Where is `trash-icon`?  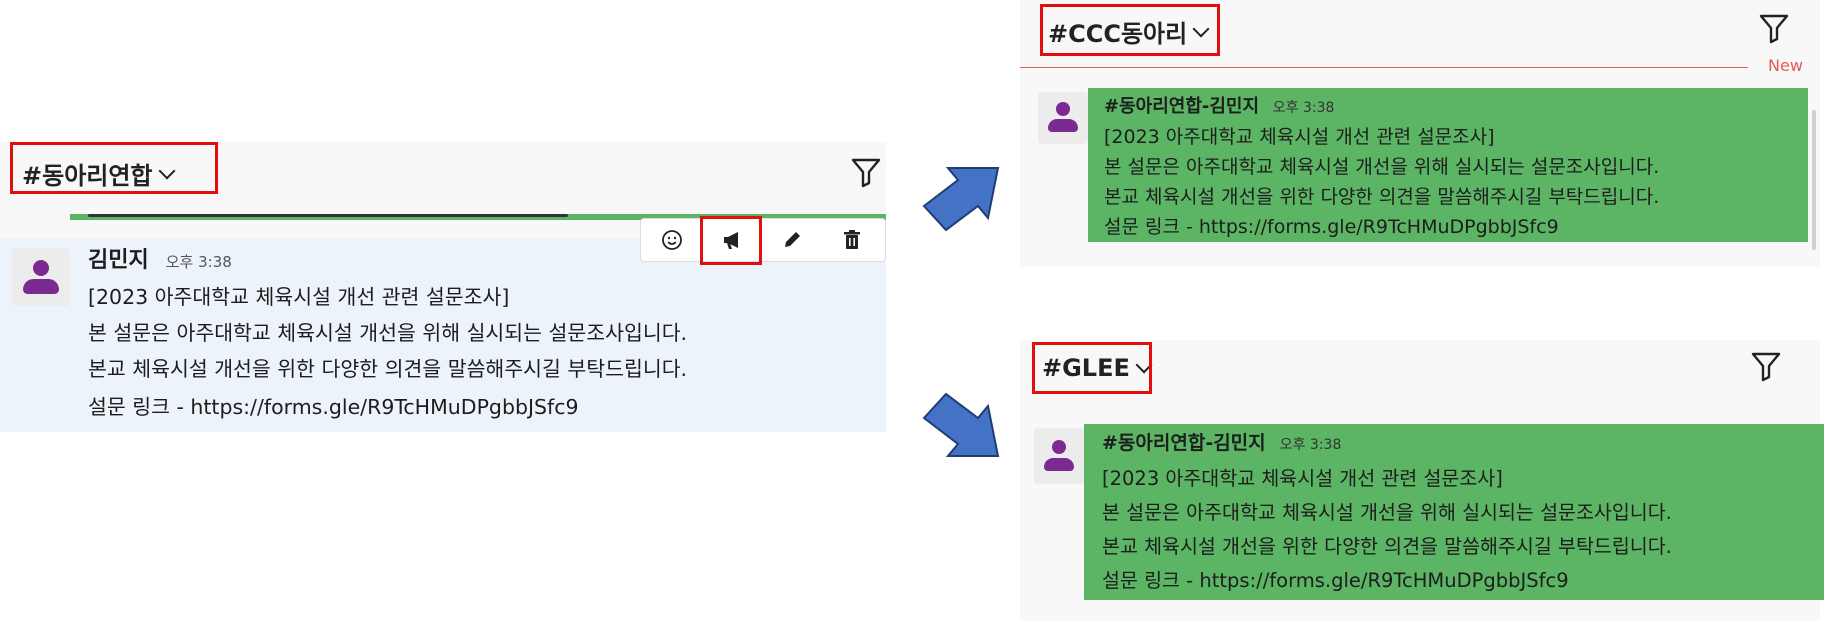 trash-icon is located at coordinates (852, 239).